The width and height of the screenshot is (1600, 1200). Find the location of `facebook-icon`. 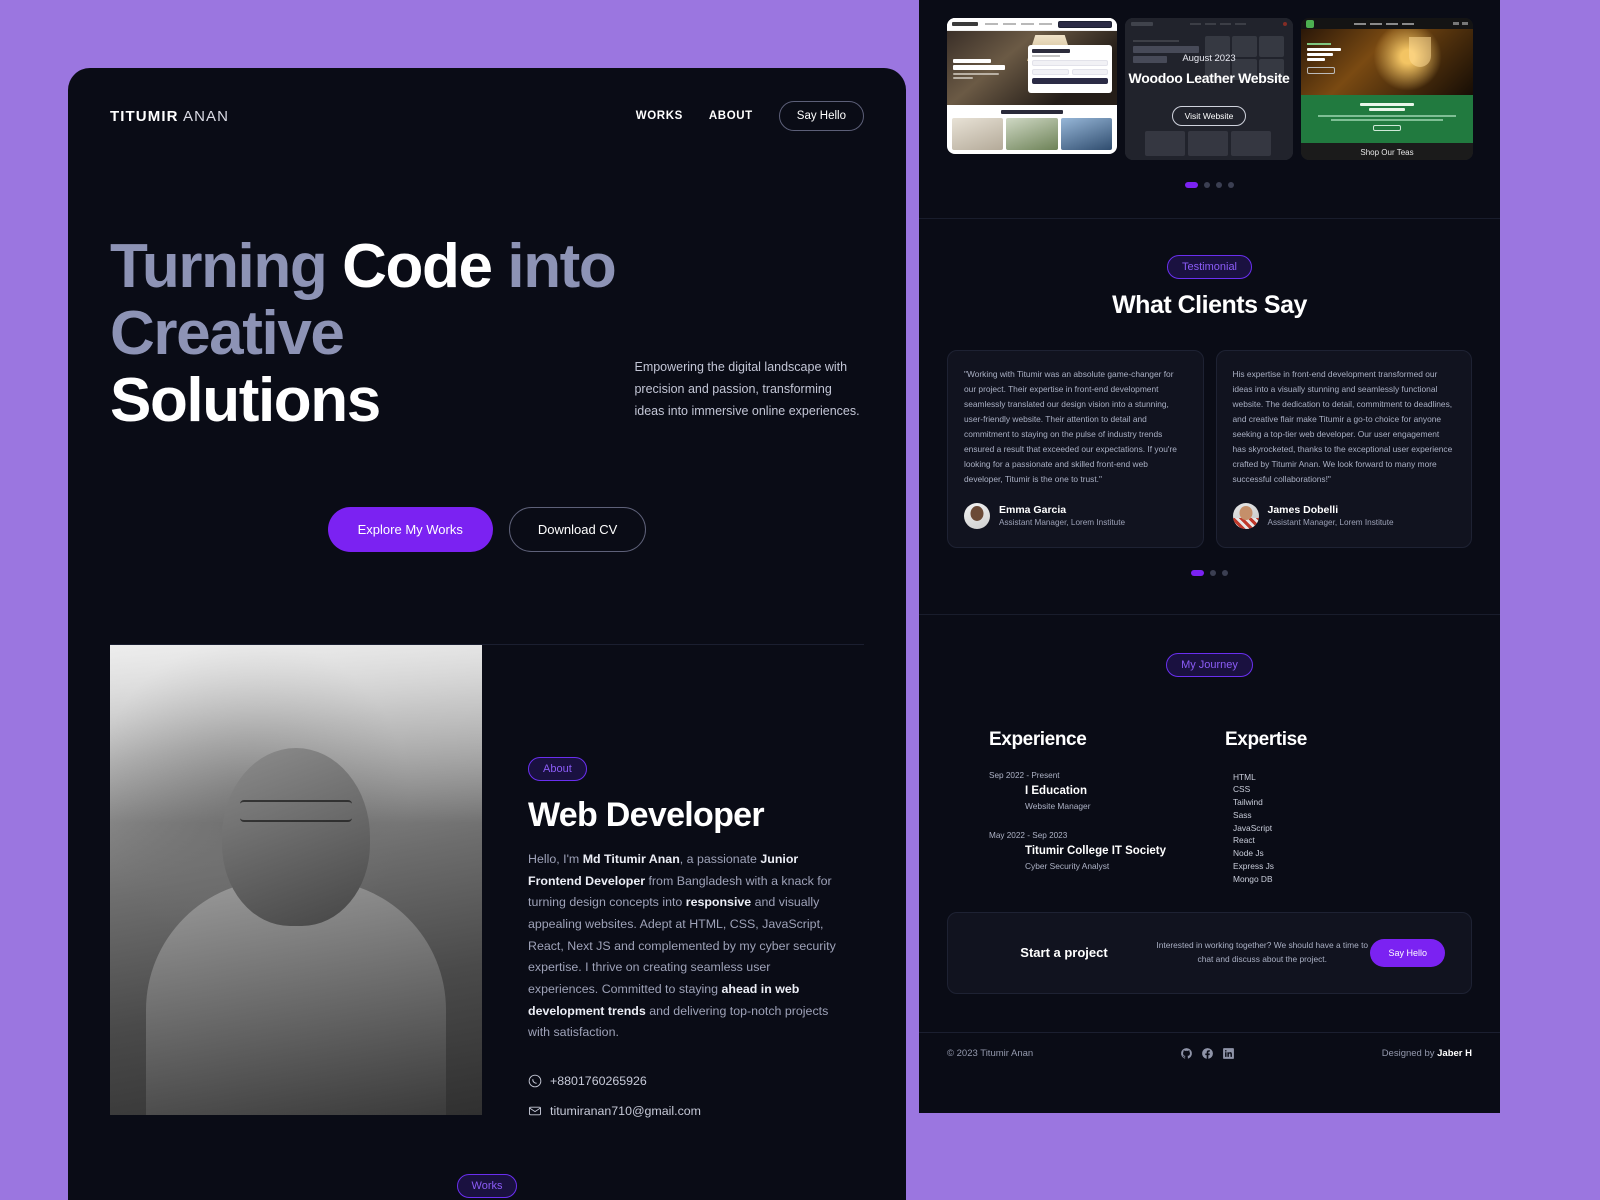

facebook-icon is located at coordinates (1207, 1053).